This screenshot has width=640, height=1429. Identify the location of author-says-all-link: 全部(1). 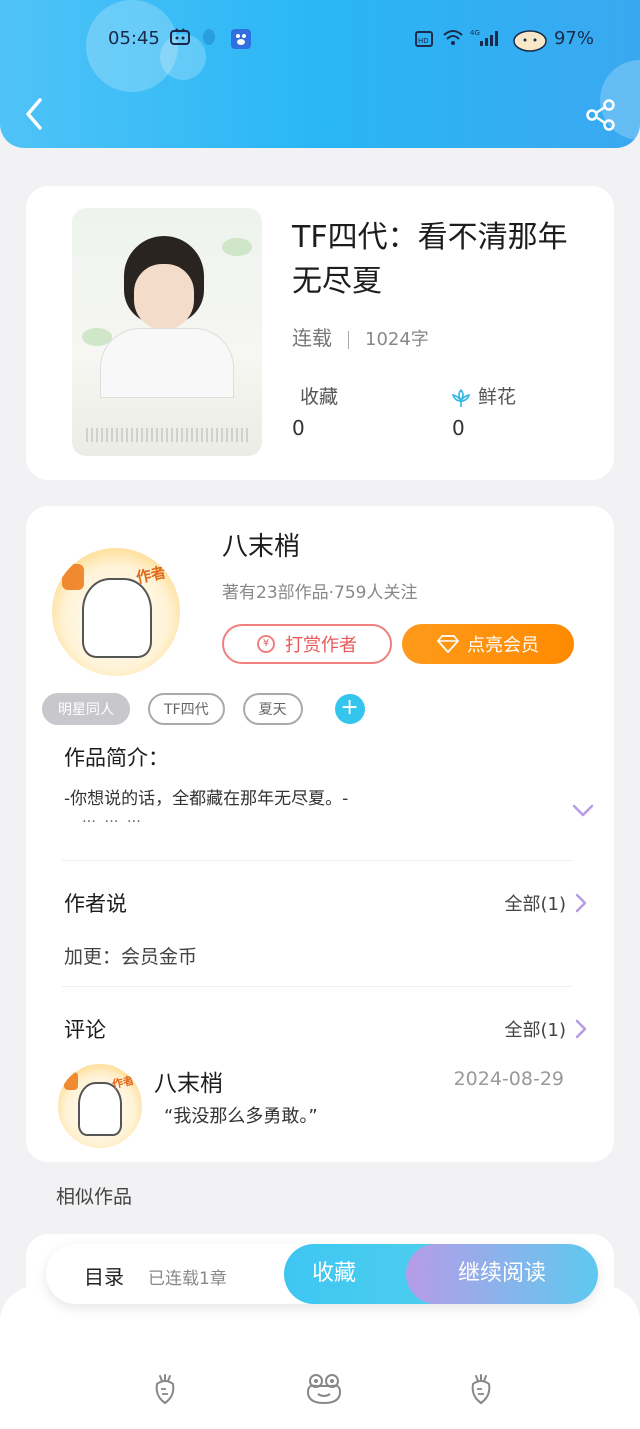
(547, 903).